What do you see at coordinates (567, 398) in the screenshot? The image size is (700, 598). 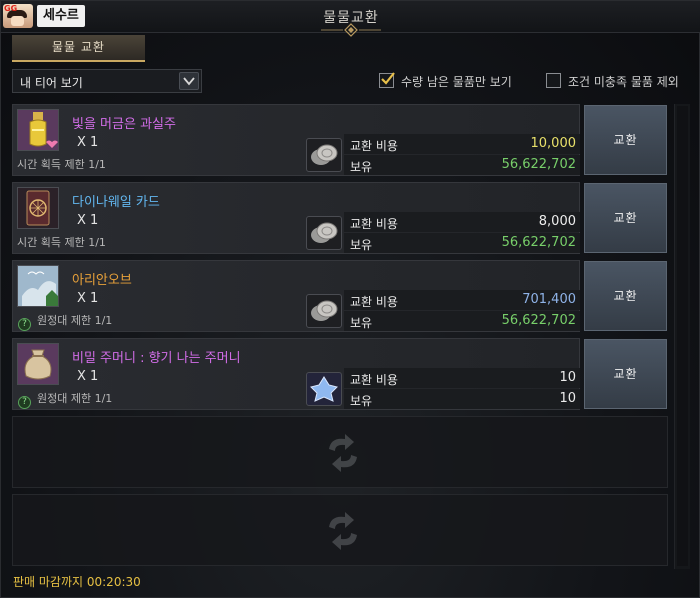 I see `owned-value: 10` at bounding box center [567, 398].